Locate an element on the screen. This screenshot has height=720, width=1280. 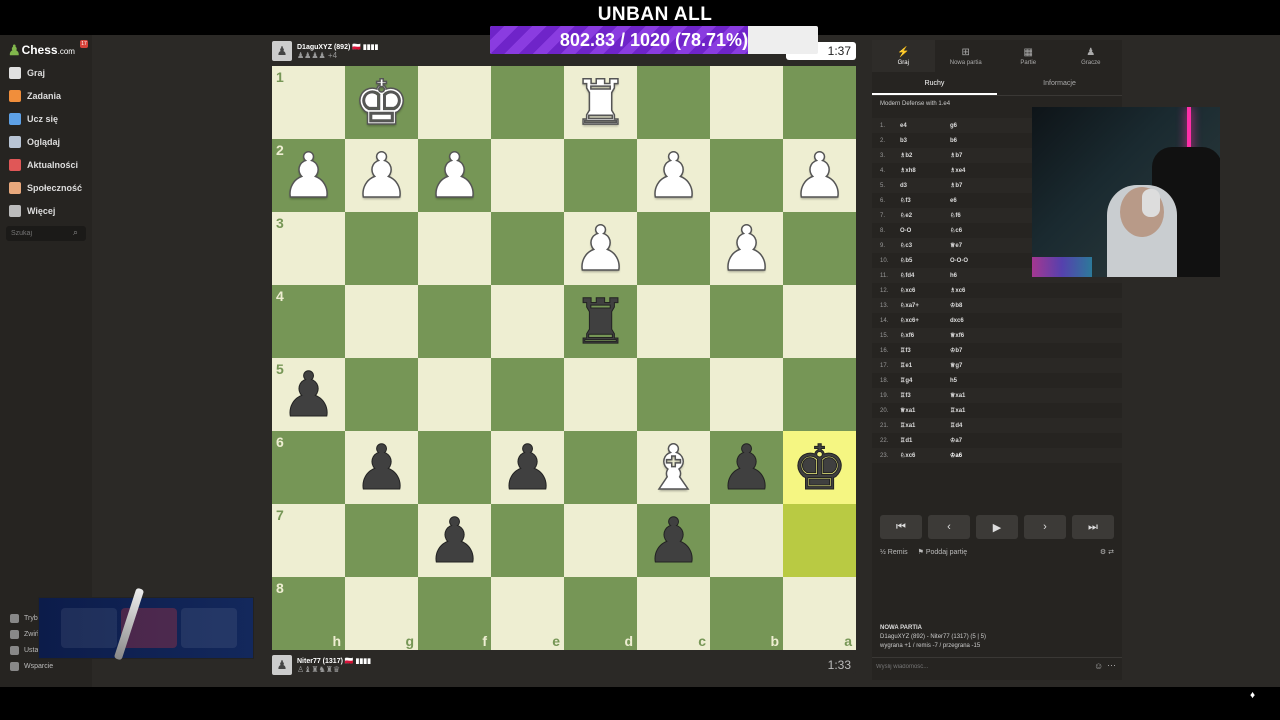
sidebar-item: Ucz się is located at coordinates (46, 118).